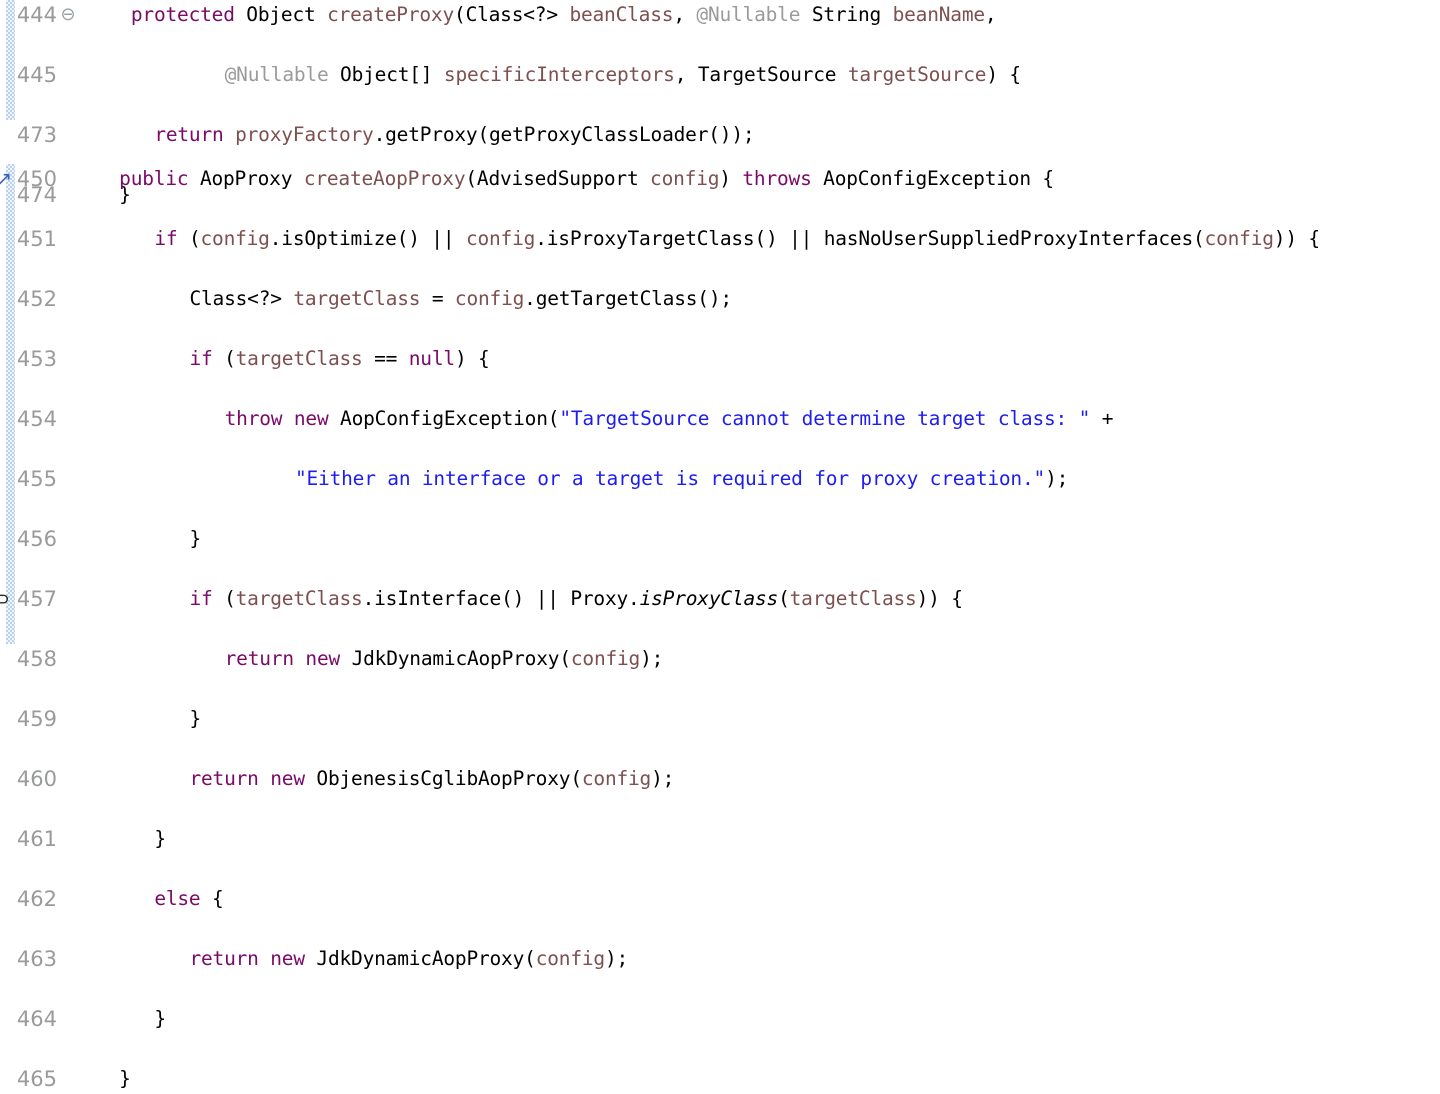 The image size is (1440, 1094). Describe the element at coordinates (385, 358) in the screenshot. I see `token-punc: ==` at that location.